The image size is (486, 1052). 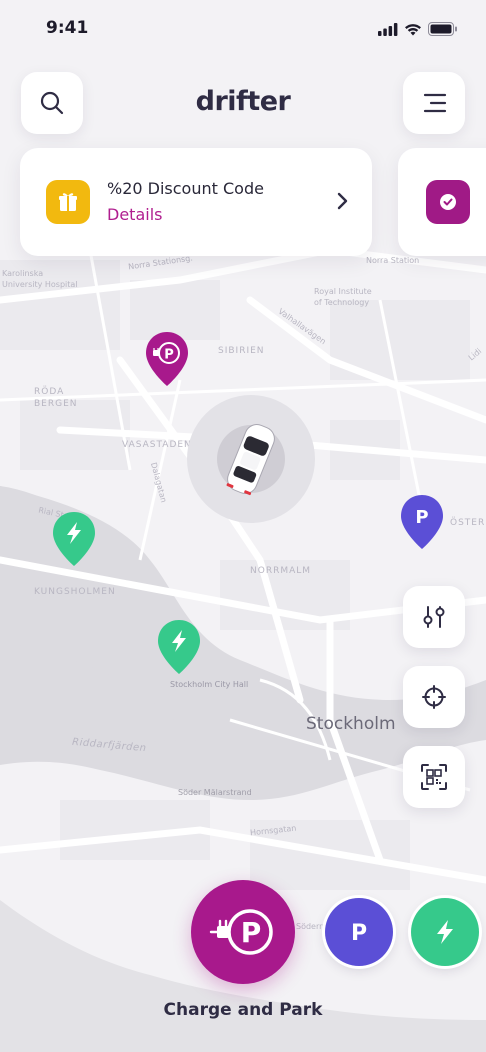 I want to click on map-label-sibirien: SIBIRIEN, so click(x=241, y=351).